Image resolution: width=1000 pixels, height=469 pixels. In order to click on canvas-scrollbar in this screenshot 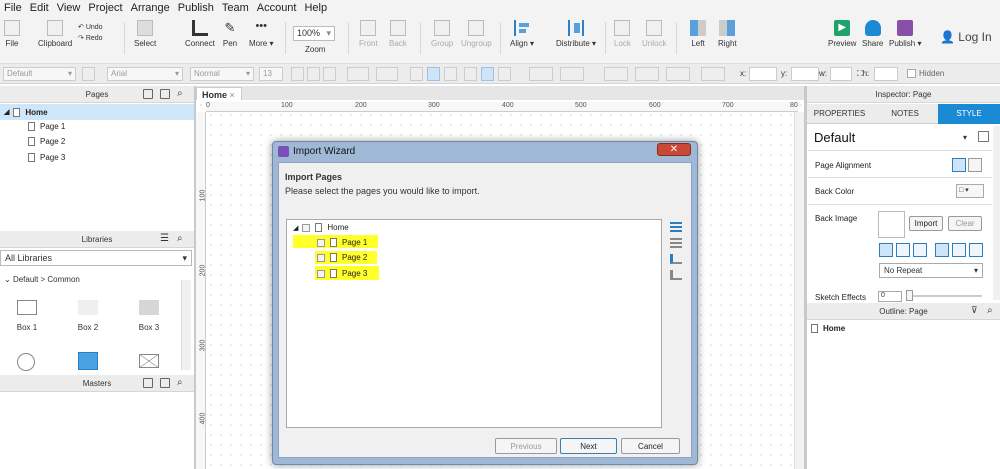, I will do `click(799, 290)`.